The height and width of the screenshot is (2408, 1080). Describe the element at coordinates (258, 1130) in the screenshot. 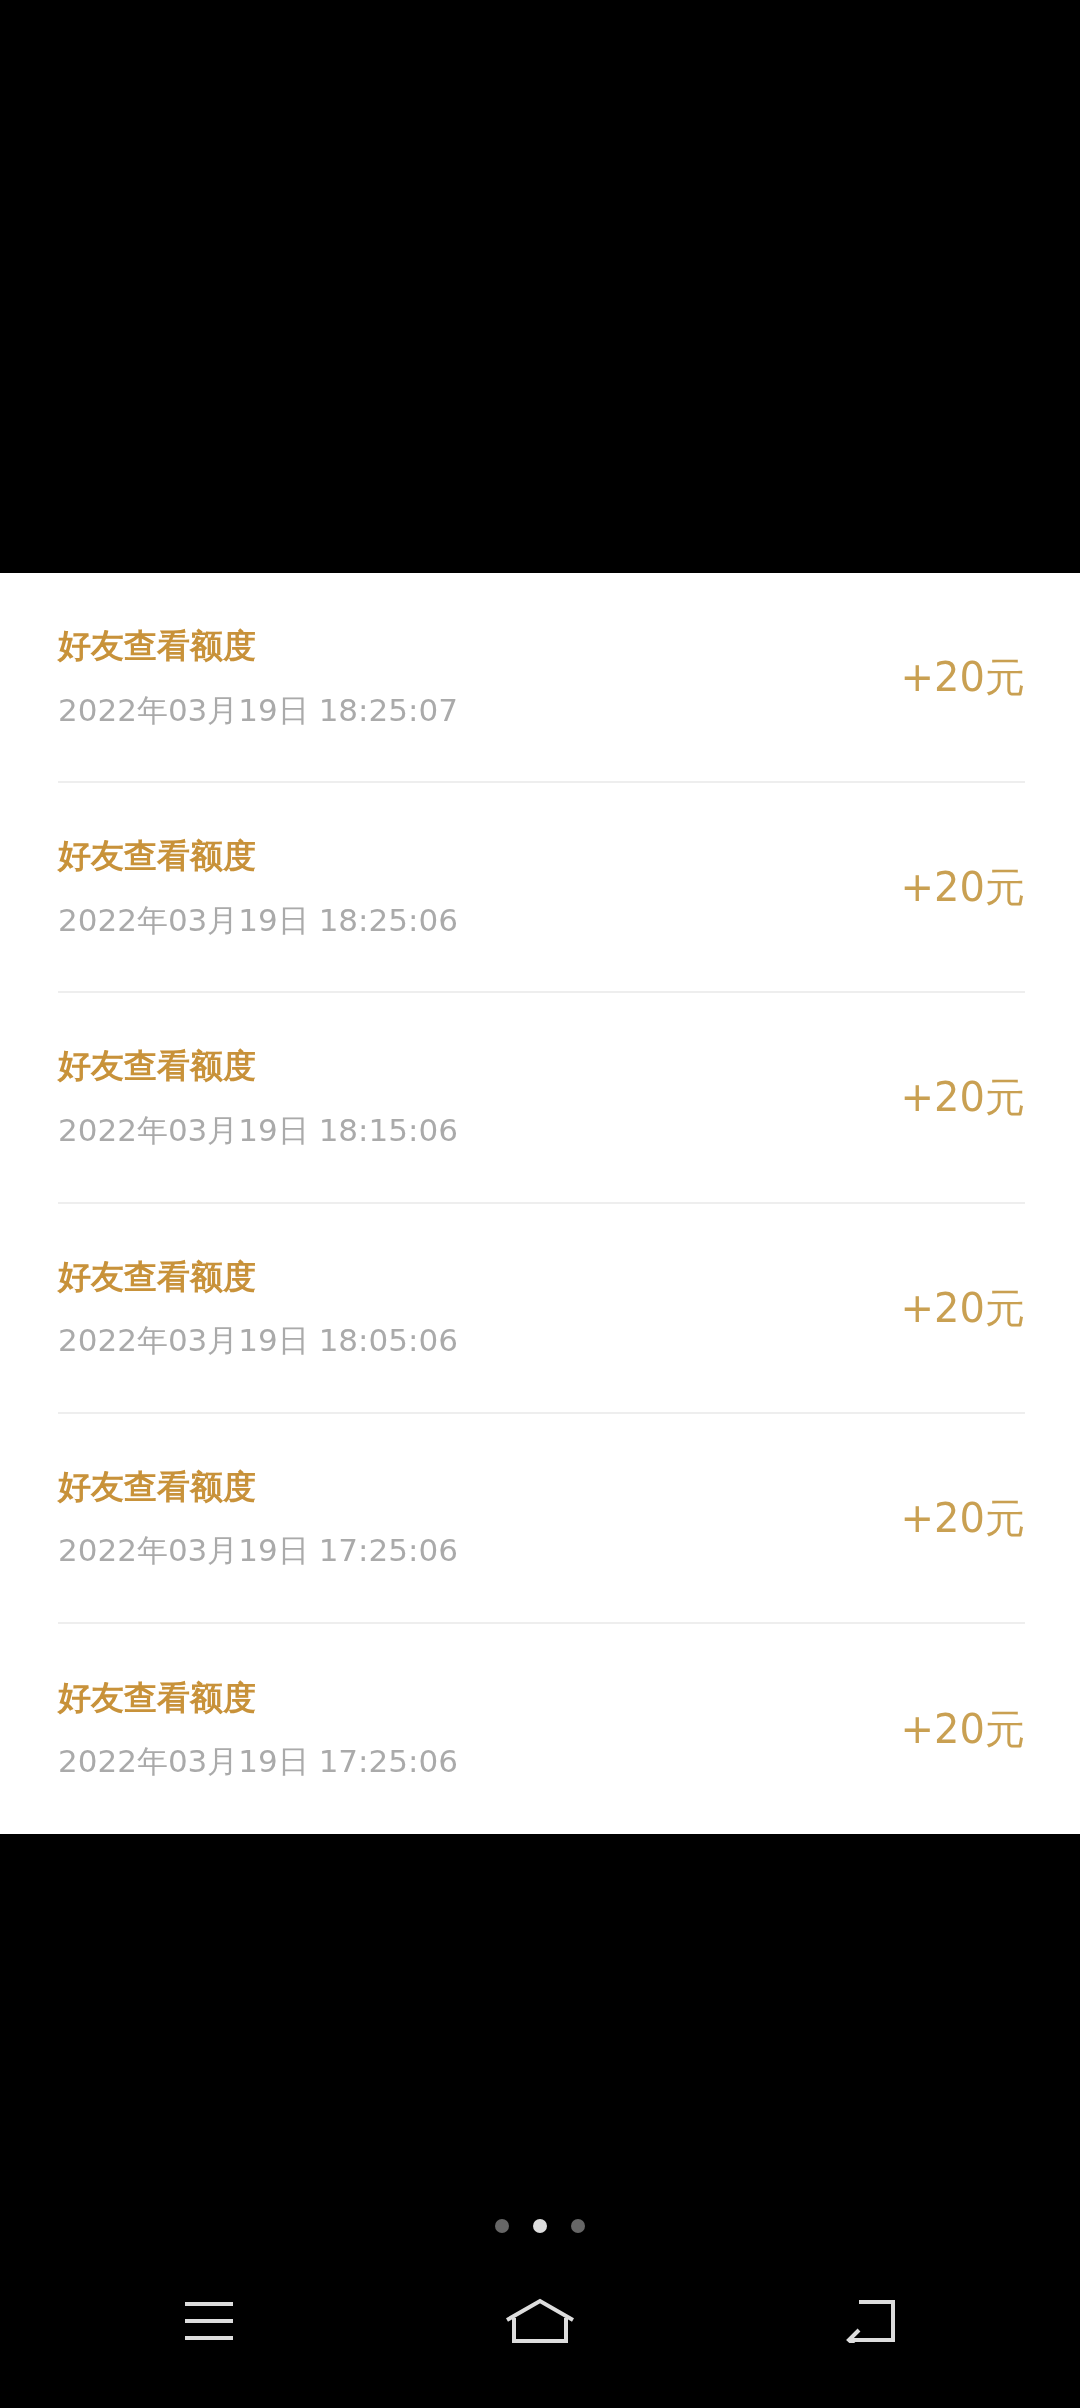

I see `record-time: 2022年03月19日 18:15:06` at that location.